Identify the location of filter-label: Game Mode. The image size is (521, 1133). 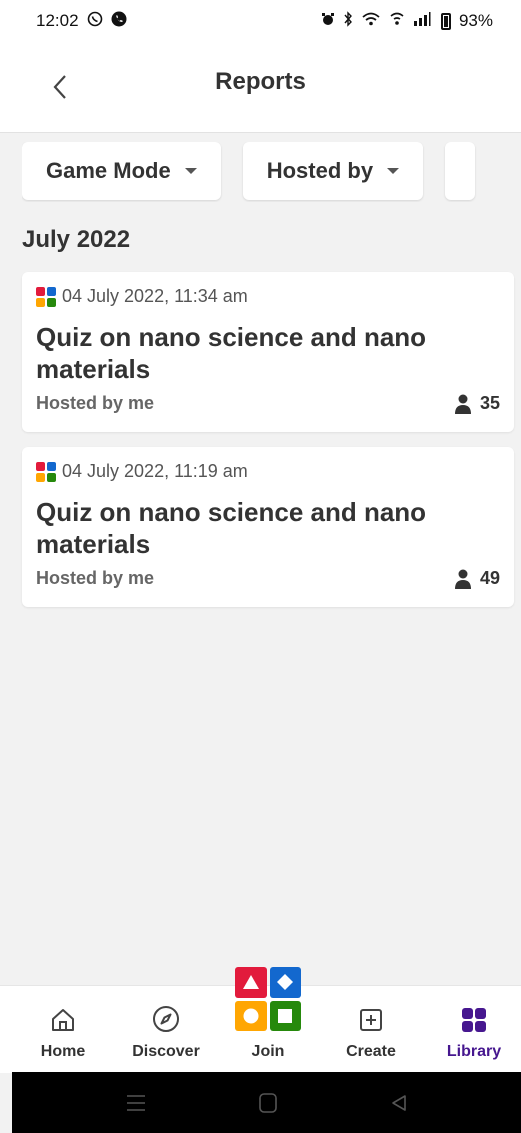
(108, 170).